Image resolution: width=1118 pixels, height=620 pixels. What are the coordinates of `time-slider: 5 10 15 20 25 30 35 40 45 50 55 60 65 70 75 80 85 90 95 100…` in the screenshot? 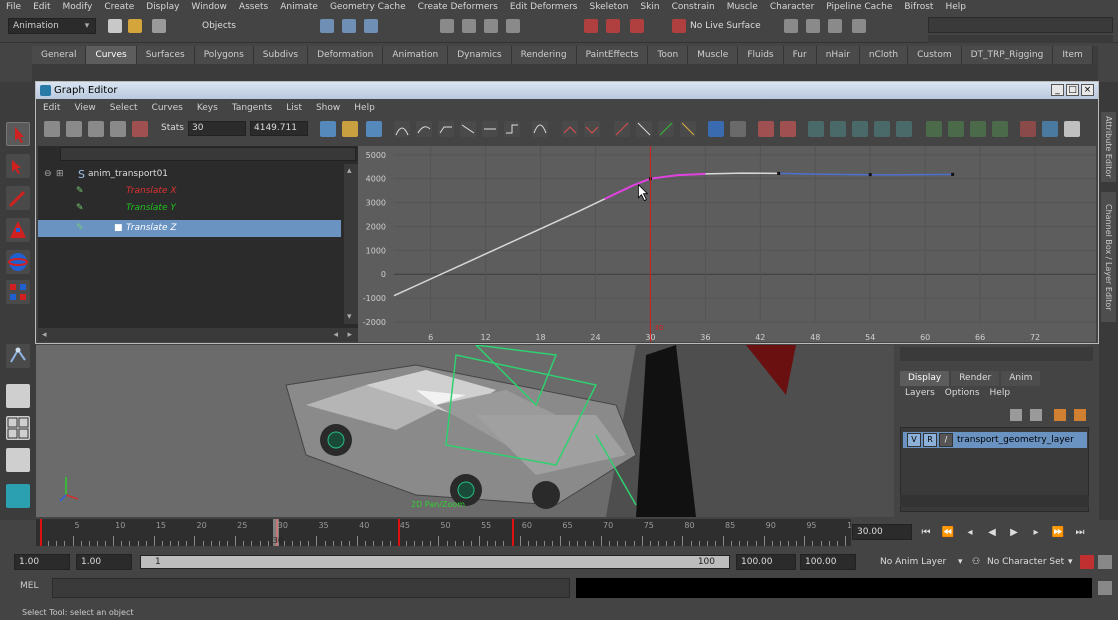 It's located at (443, 532).